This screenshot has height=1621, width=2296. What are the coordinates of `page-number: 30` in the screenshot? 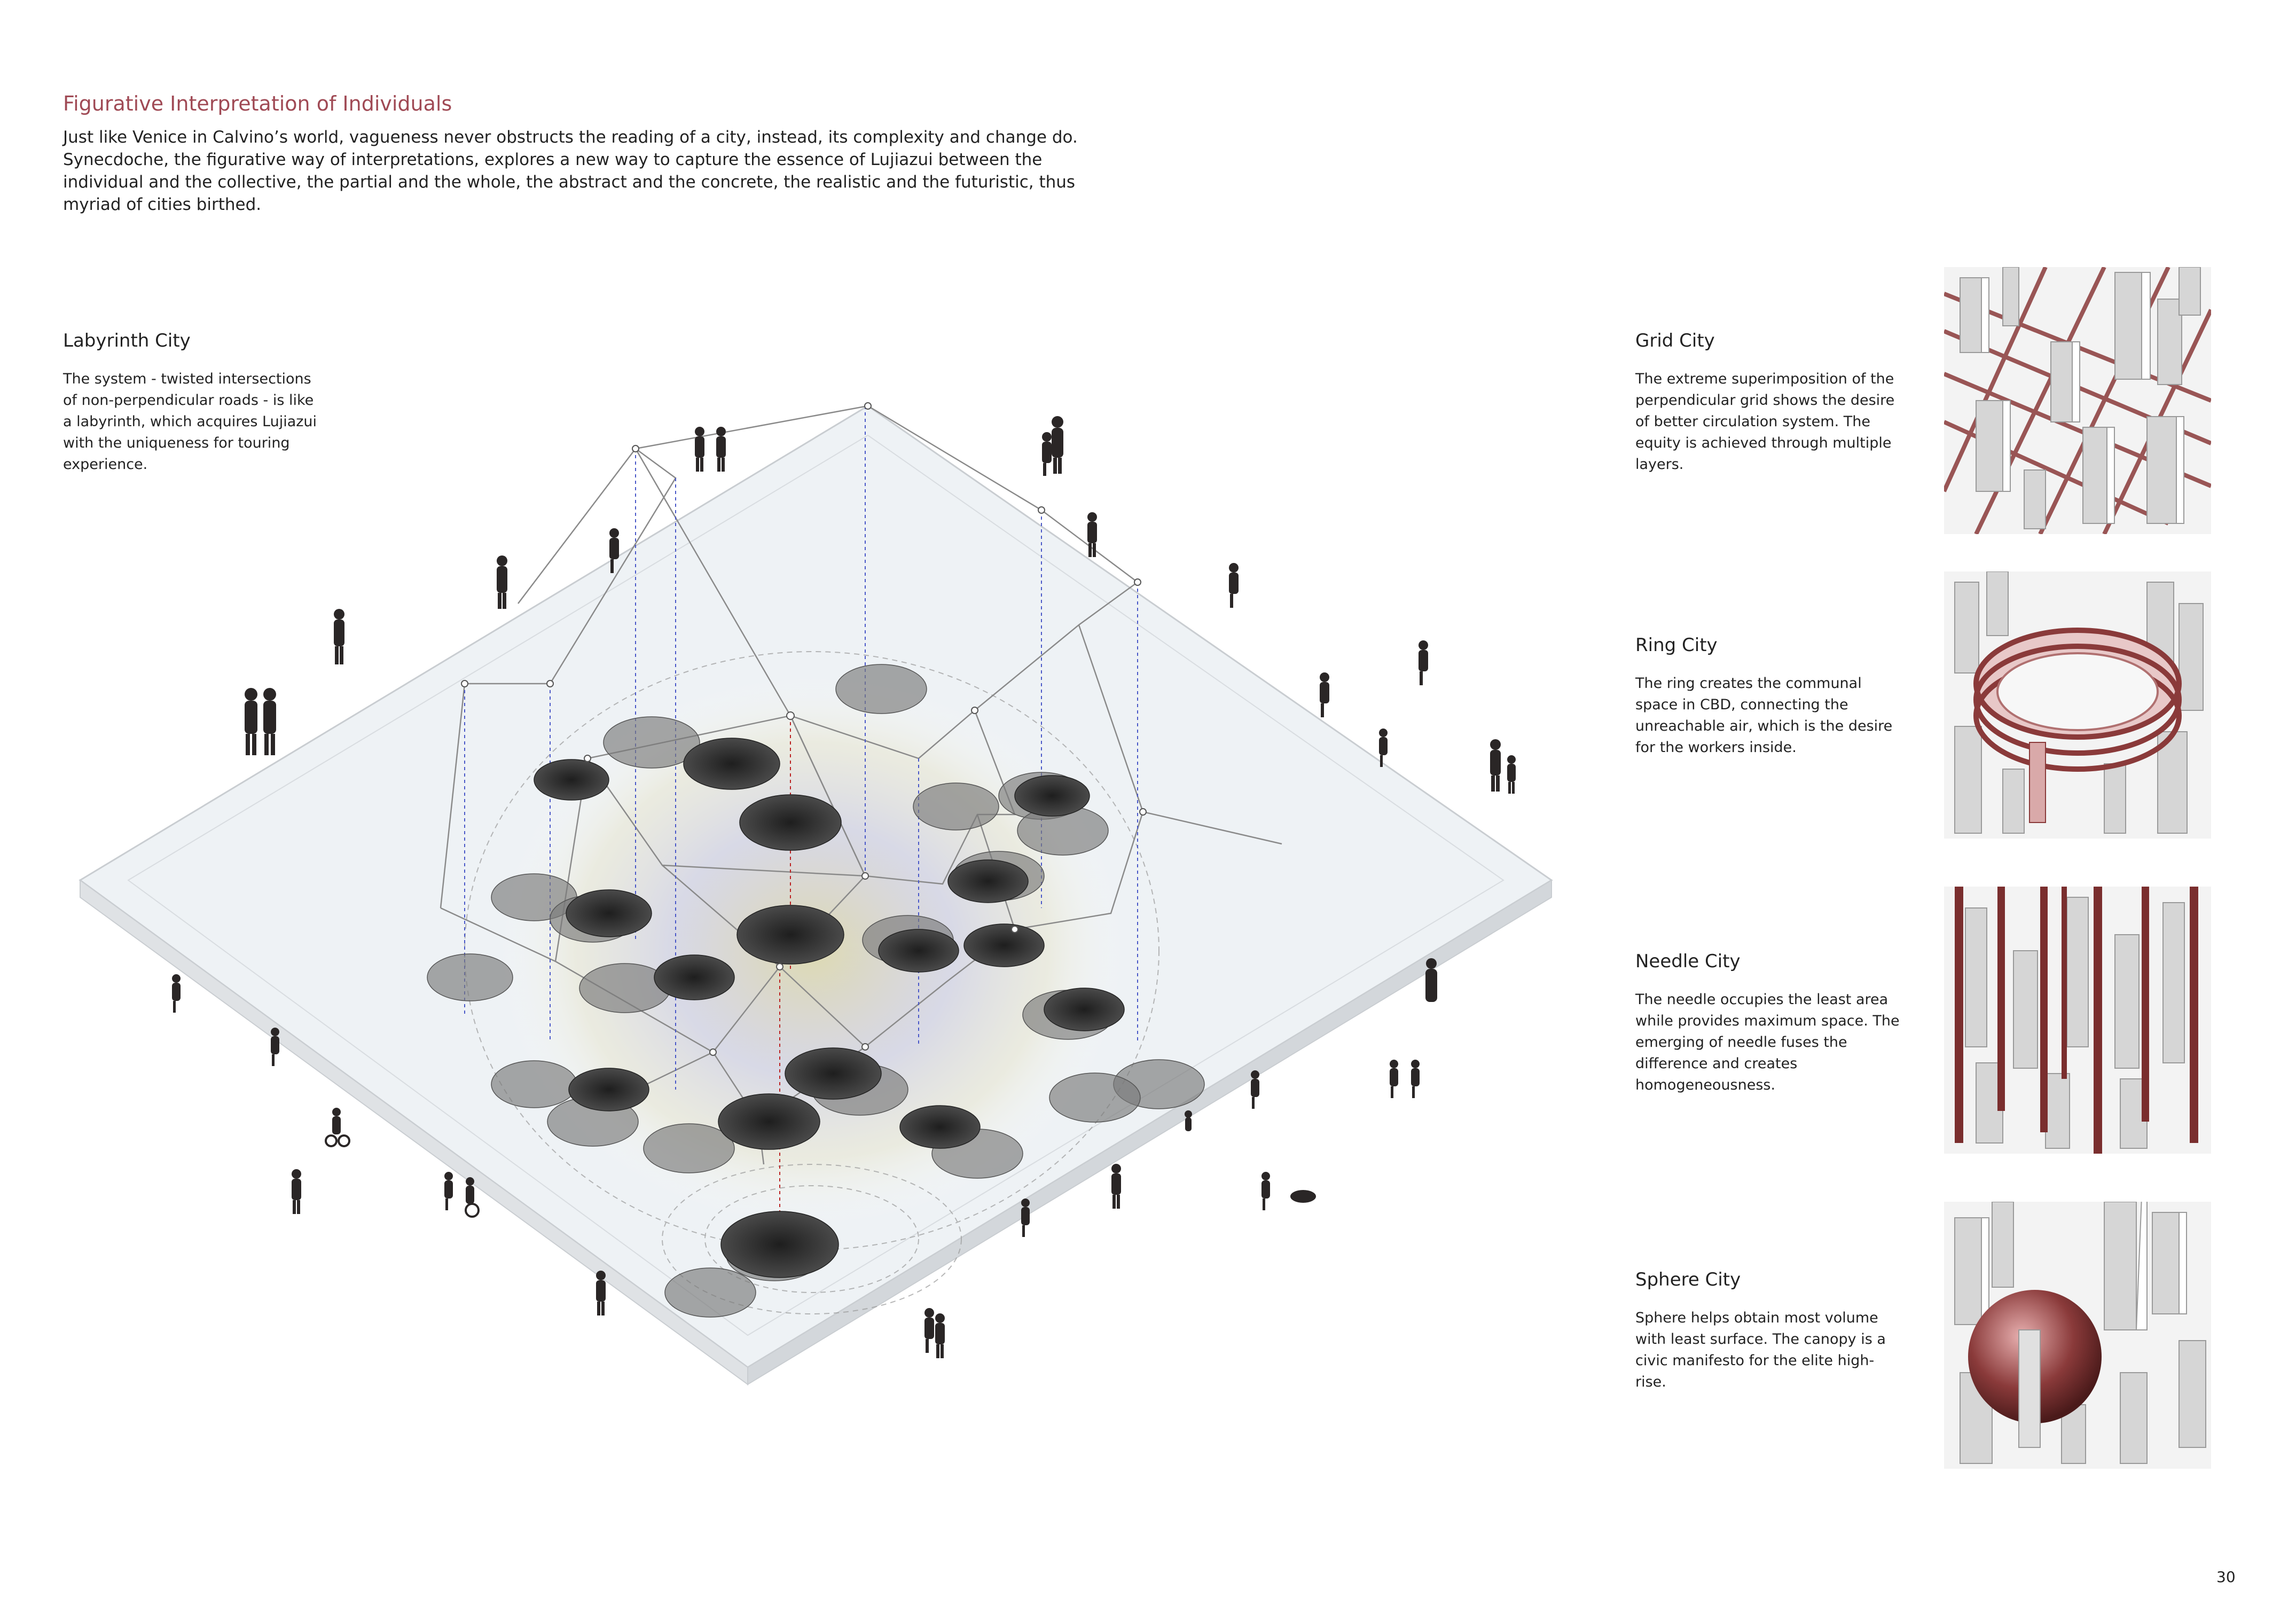 It's located at (2226, 1577).